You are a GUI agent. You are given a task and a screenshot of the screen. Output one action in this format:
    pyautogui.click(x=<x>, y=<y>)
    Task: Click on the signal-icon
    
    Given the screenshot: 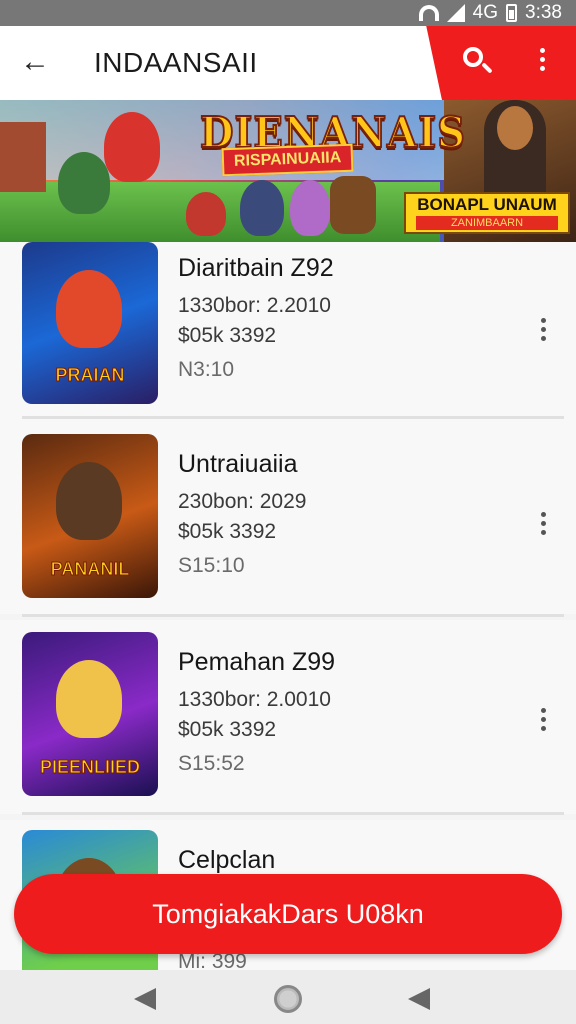 What is the action you would take?
    pyautogui.click(x=455, y=13)
    